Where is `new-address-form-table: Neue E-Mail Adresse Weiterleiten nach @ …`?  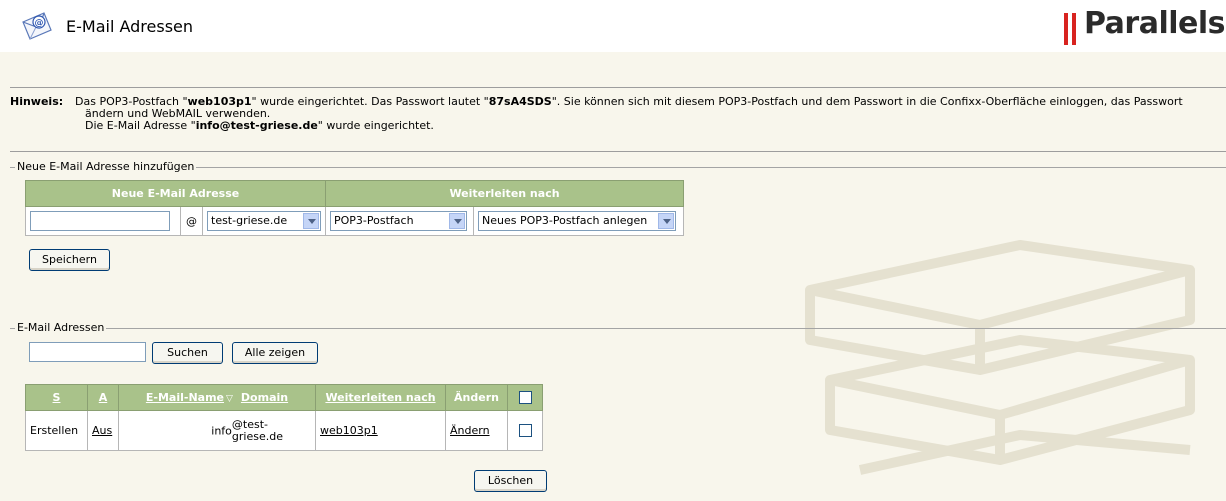
new-address-form-table: Neue E-Mail Adresse Weiterleiten nach @ … is located at coordinates (354, 208).